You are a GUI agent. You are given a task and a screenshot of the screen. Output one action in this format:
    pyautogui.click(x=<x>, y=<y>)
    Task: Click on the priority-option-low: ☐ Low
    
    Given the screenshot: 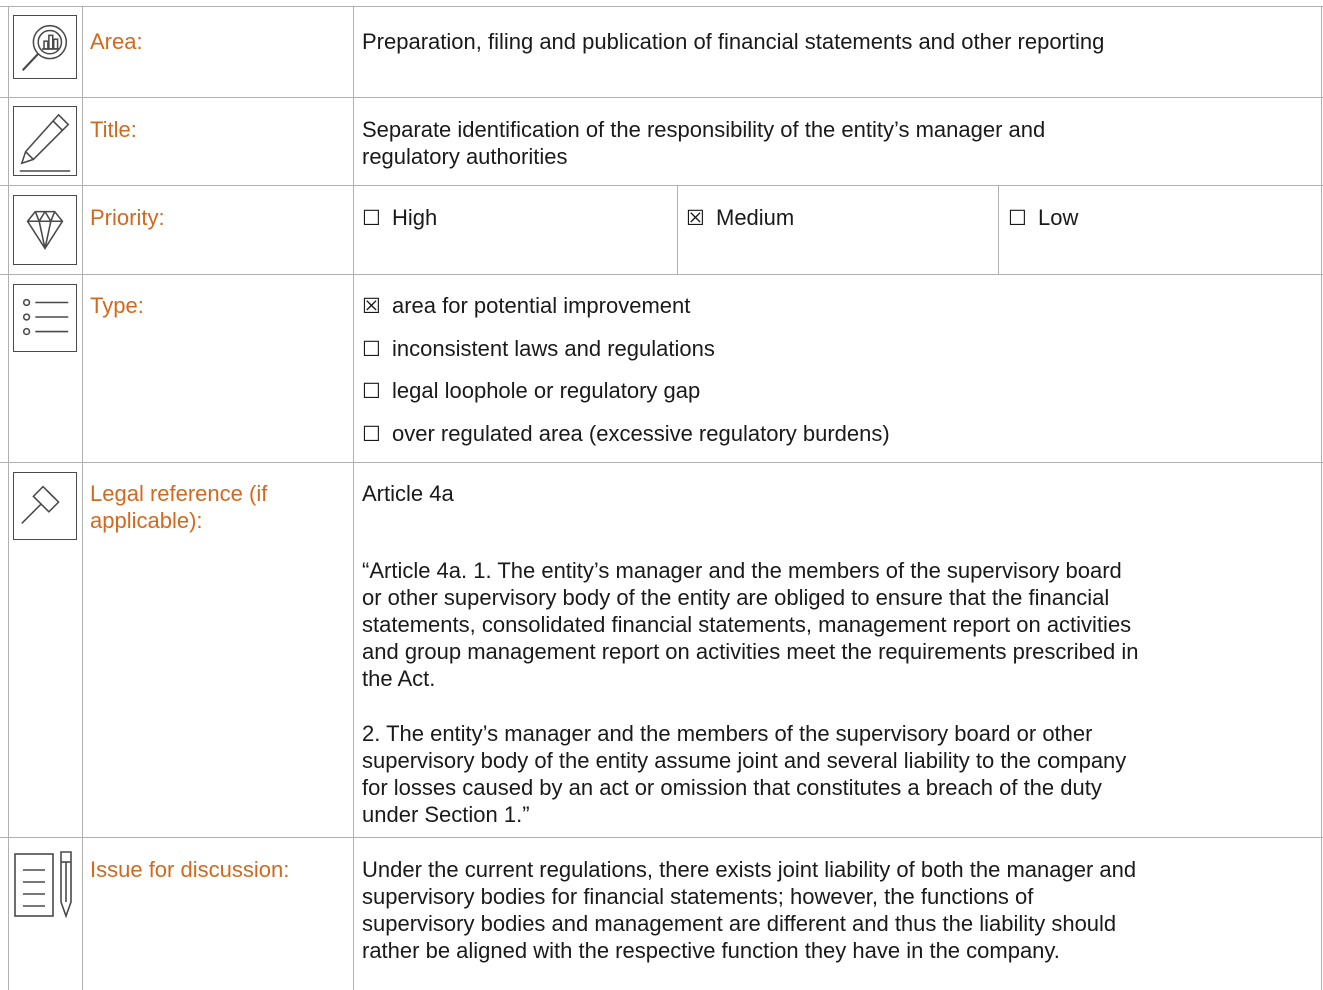 What is the action you would take?
    pyautogui.click(x=1043, y=218)
    